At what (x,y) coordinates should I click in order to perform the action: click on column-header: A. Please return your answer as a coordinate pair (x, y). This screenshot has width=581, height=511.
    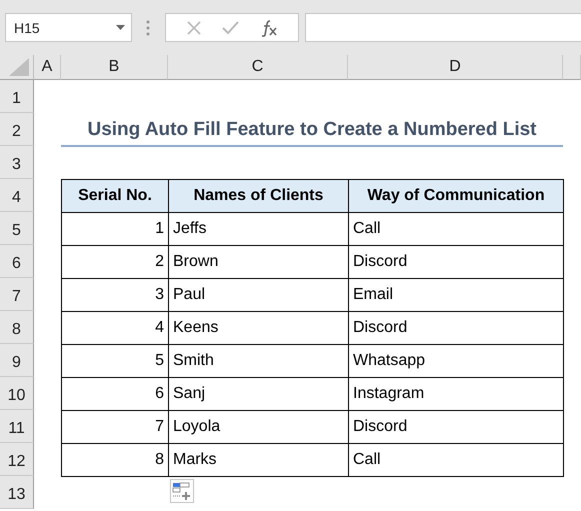
    Looking at the image, I should click on (47, 67).